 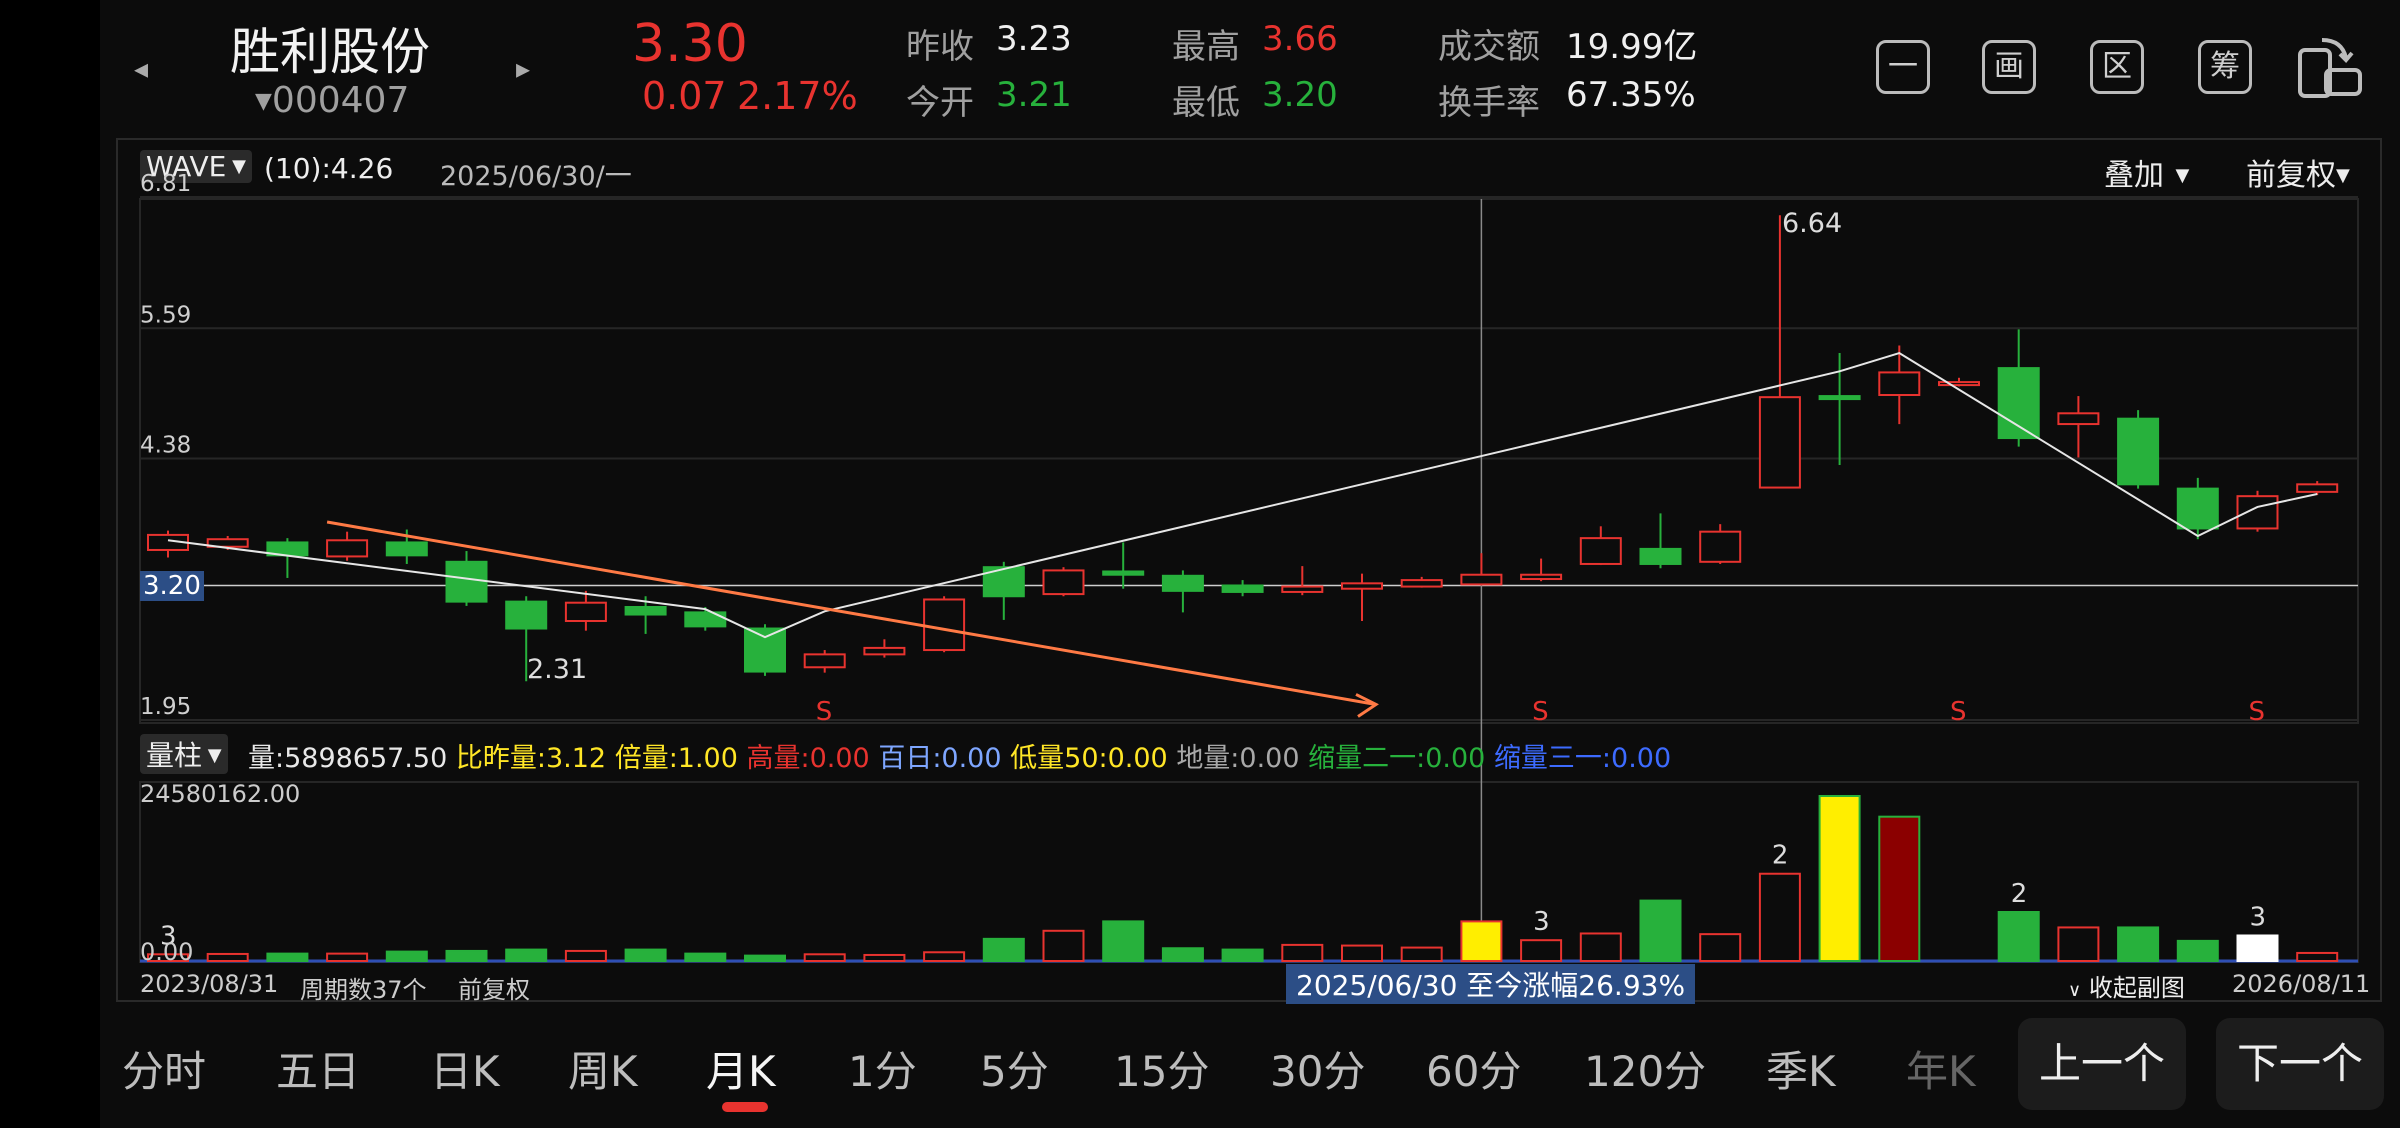 I want to click on tab-30min: 30分, so click(x=1317, y=1068).